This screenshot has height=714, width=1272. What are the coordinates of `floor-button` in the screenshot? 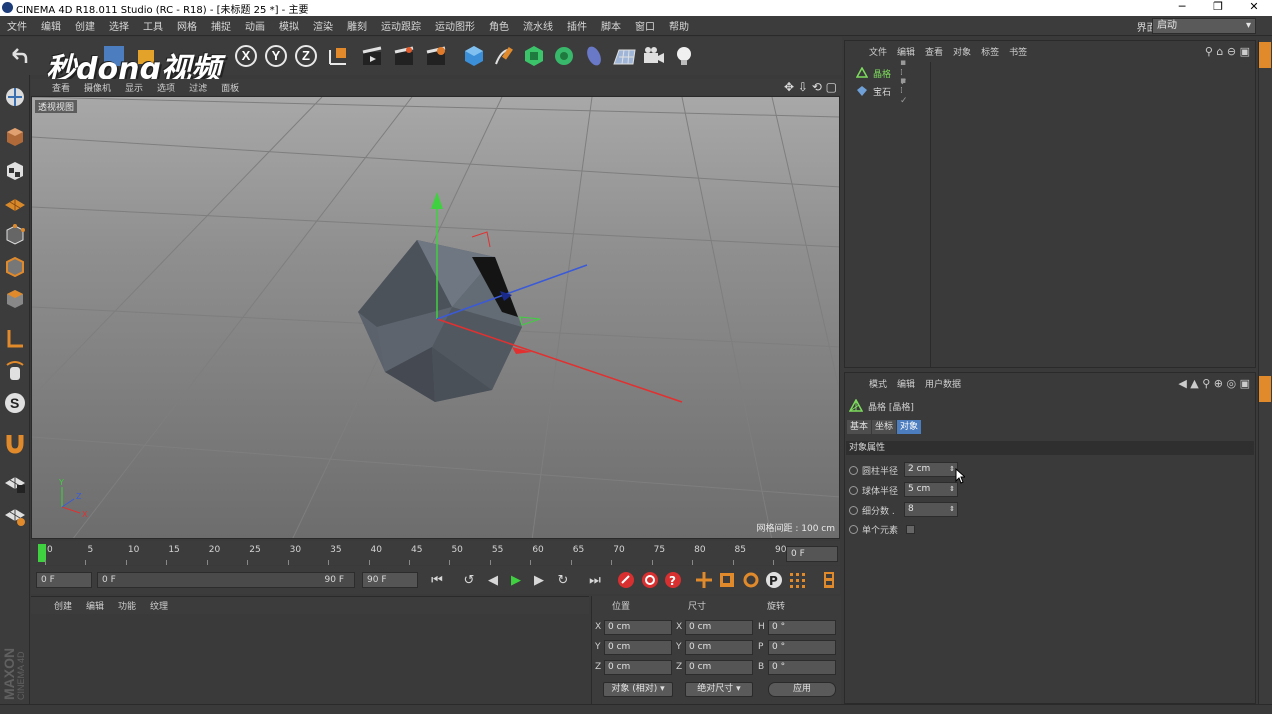 It's located at (624, 56).